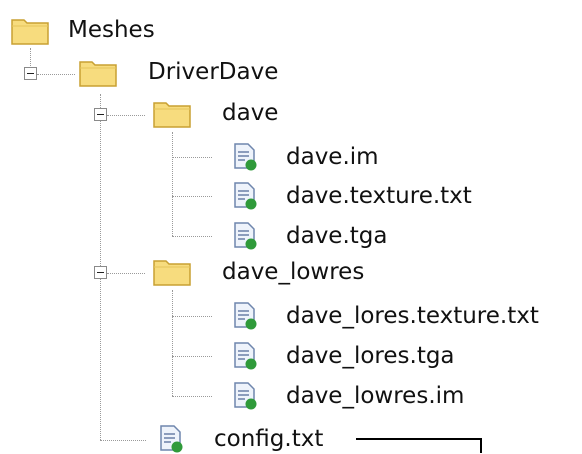 The width and height of the screenshot is (582, 454). What do you see at coordinates (375, 396) in the screenshot?
I see `tree-node-label: dave_lowres.im` at bounding box center [375, 396].